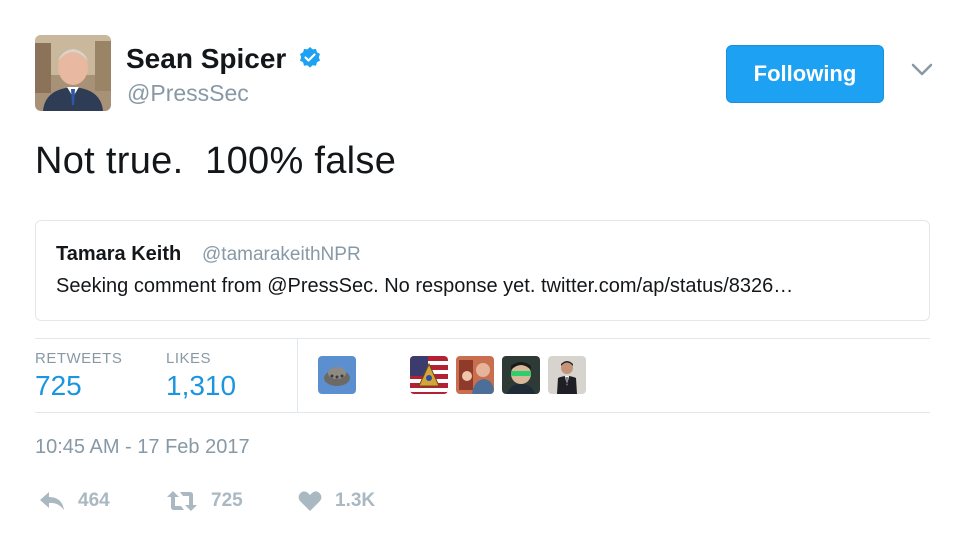 This screenshot has width=980, height=542. Describe the element at coordinates (74, 501) in the screenshot. I see `reply-button: 464` at that location.